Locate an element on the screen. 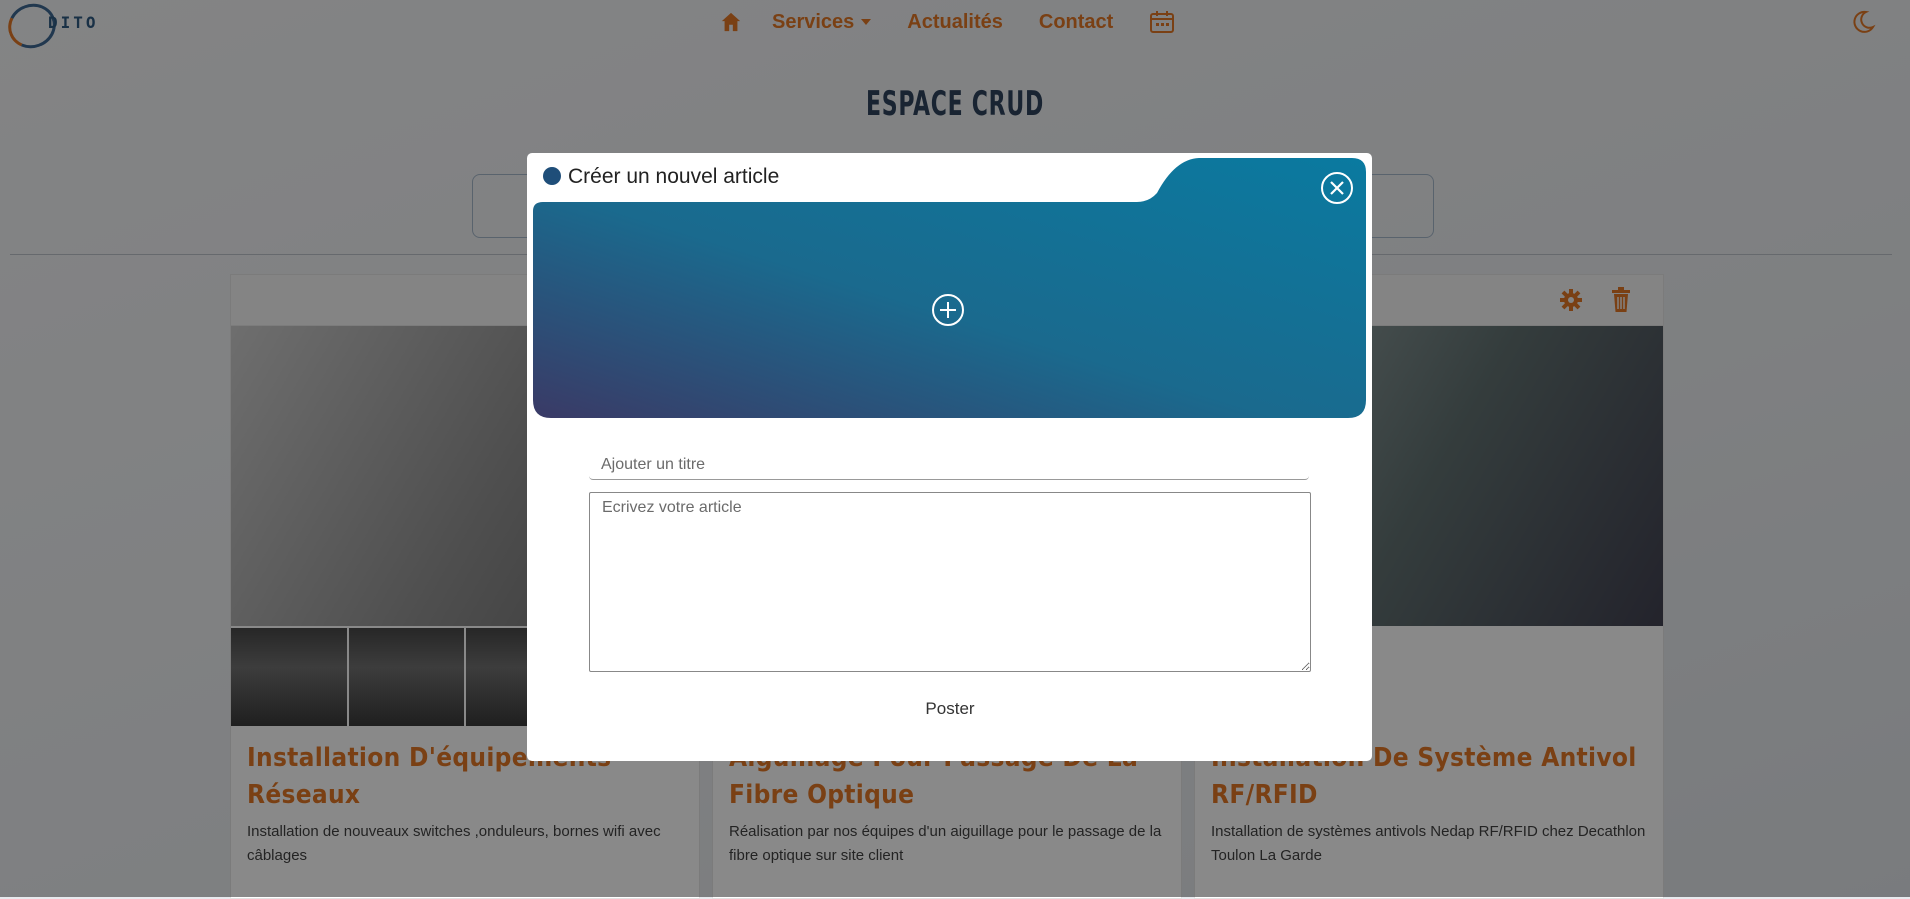 This screenshot has width=1910, height=899. article-title-input is located at coordinates (949, 465).